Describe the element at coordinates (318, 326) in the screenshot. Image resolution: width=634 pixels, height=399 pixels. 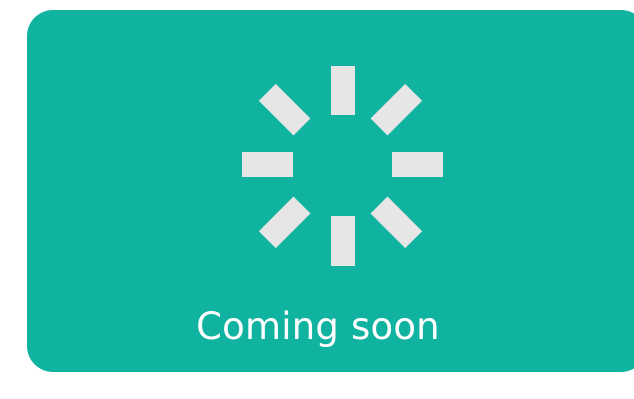
I see `coming-soon-text: Coming soon` at that location.